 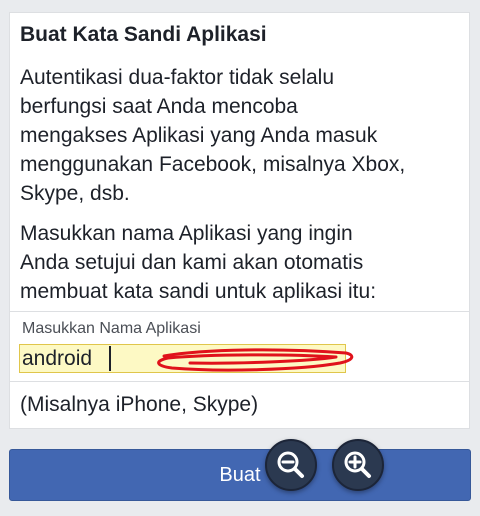 What do you see at coordinates (110, 358) in the screenshot?
I see `text-caret` at bounding box center [110, 358].